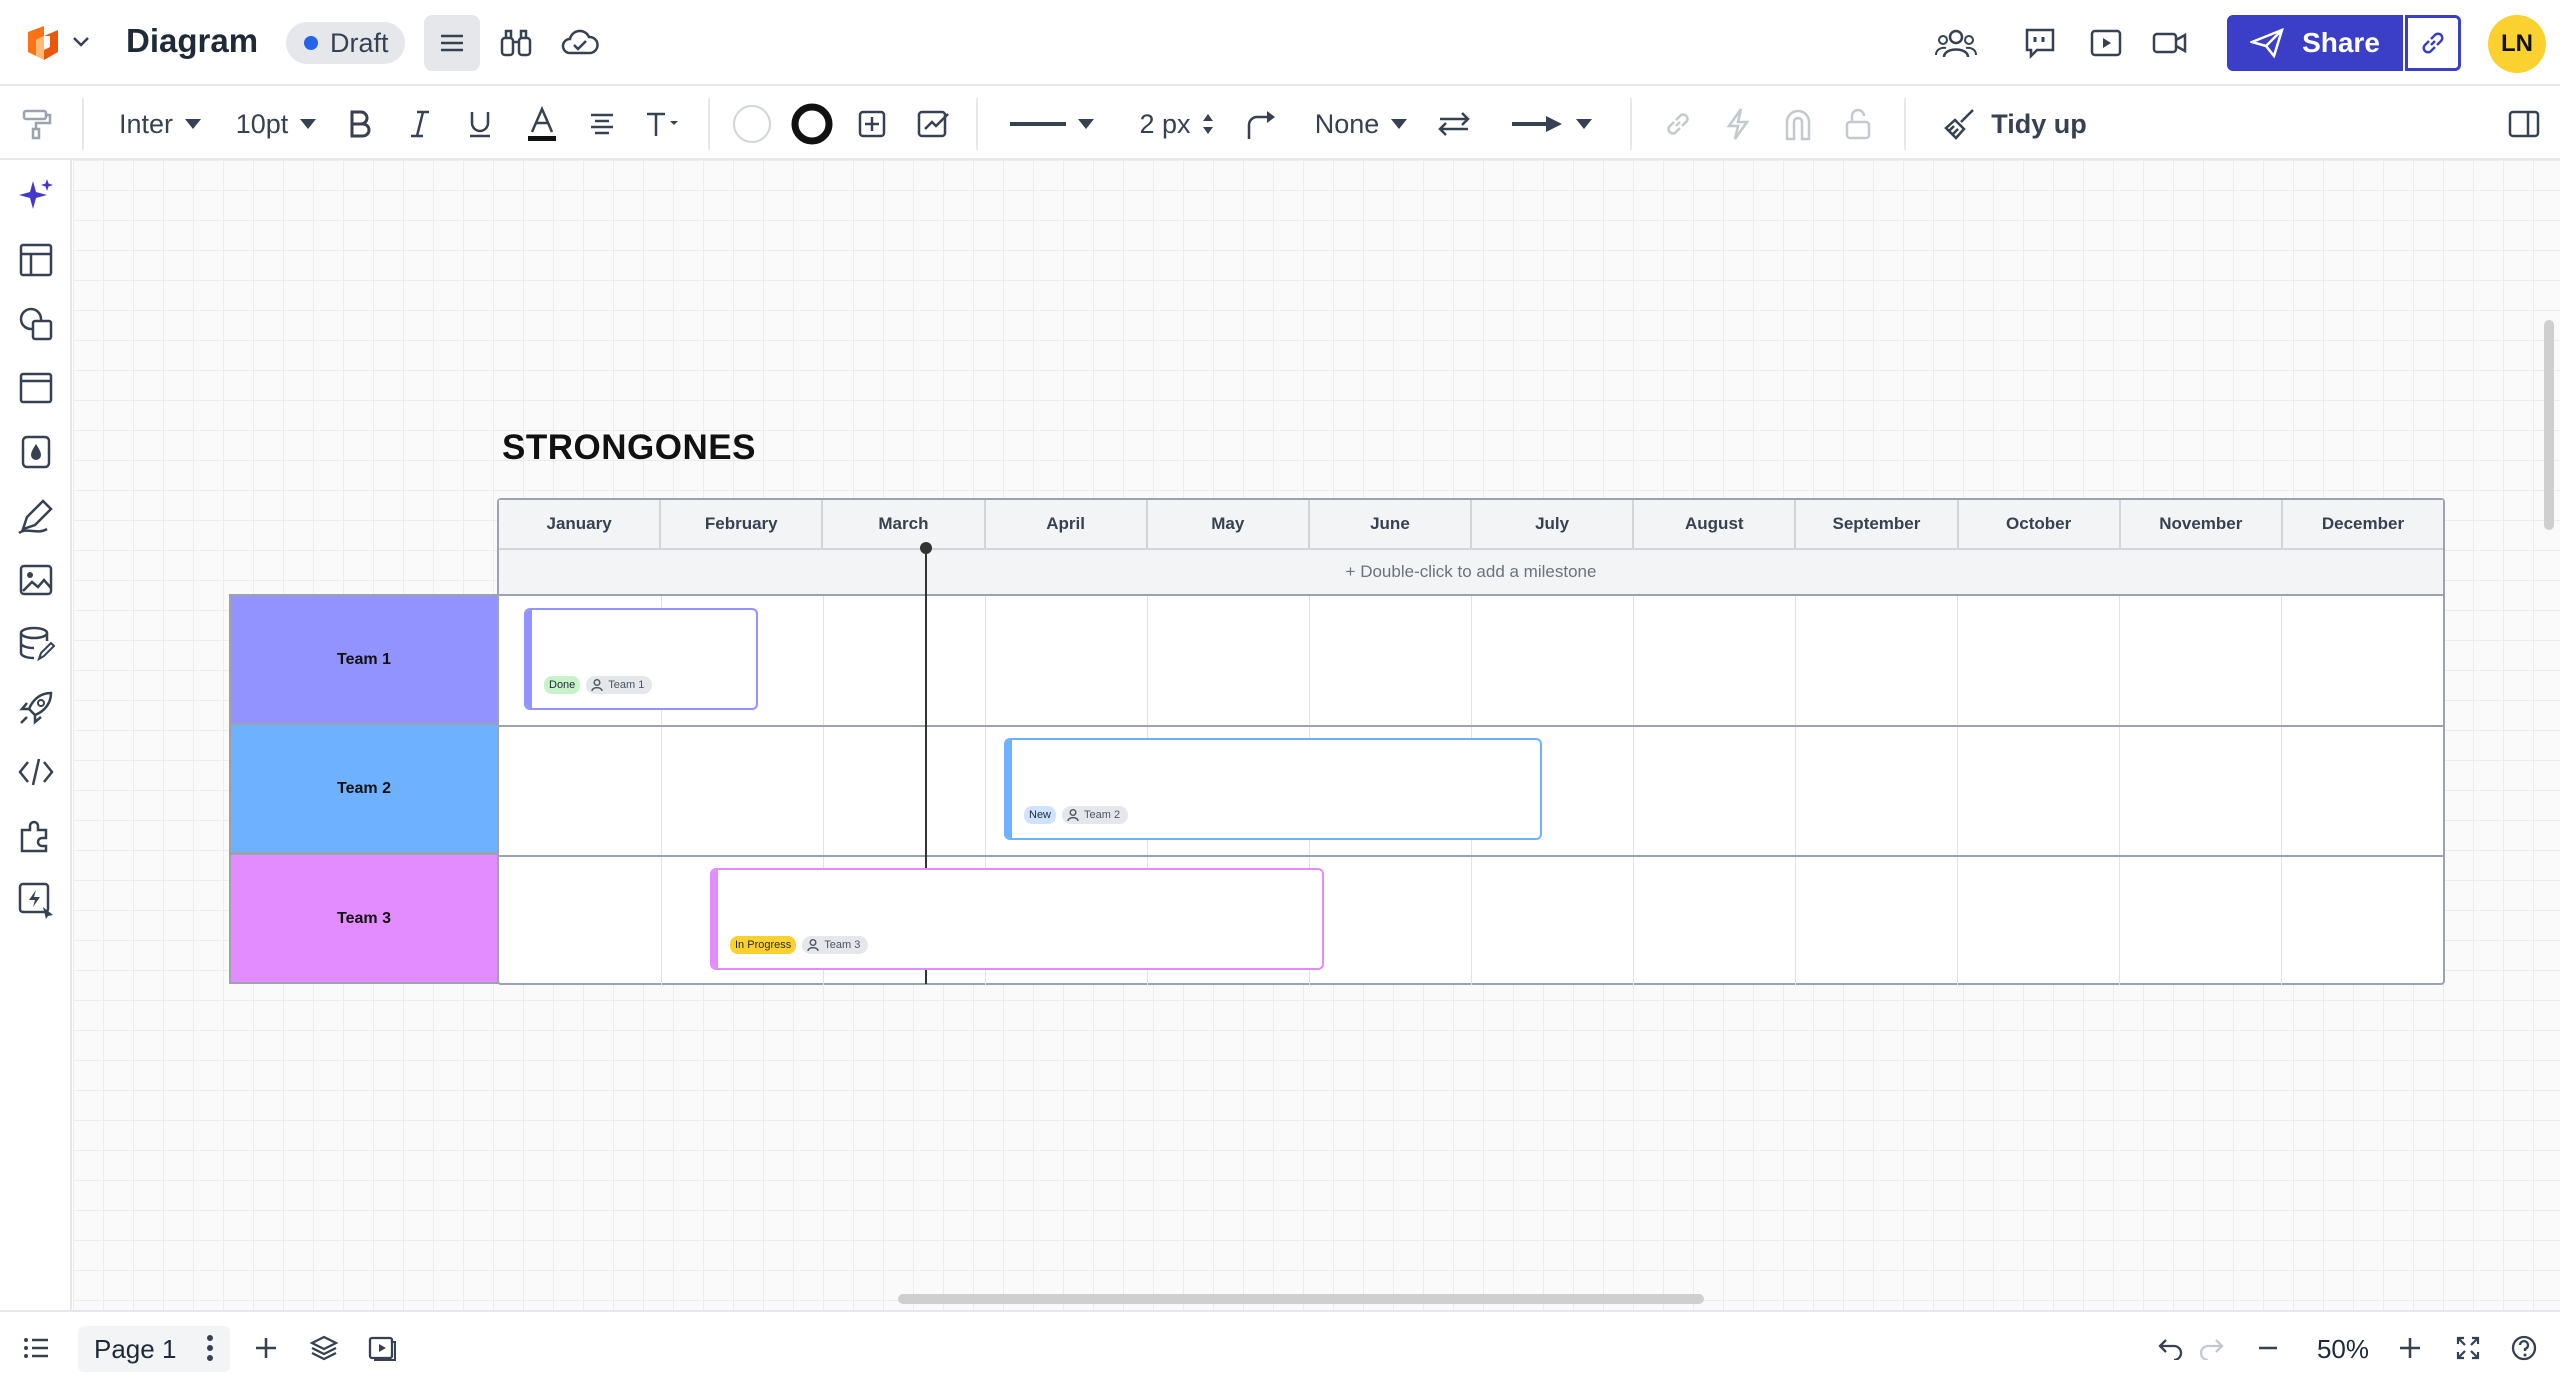 The width and height of the screenshot is (2560, 1383). I want to click on shapes-button, so click(36, 324).